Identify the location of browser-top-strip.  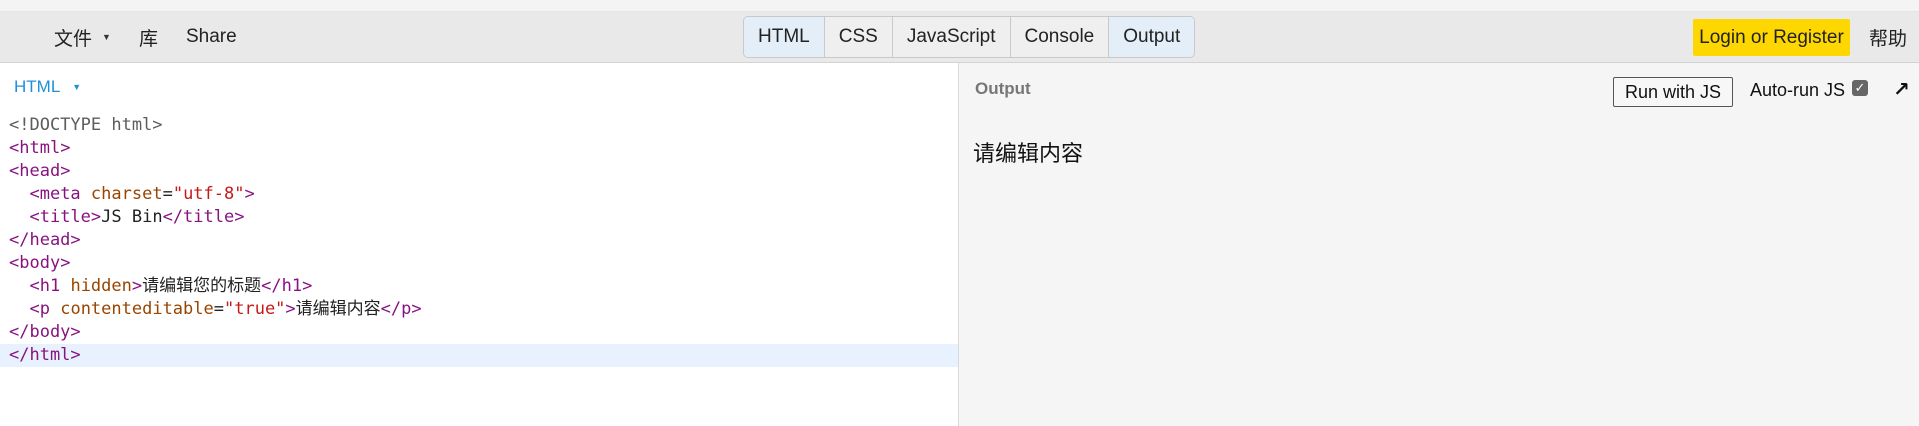
(959, 6).